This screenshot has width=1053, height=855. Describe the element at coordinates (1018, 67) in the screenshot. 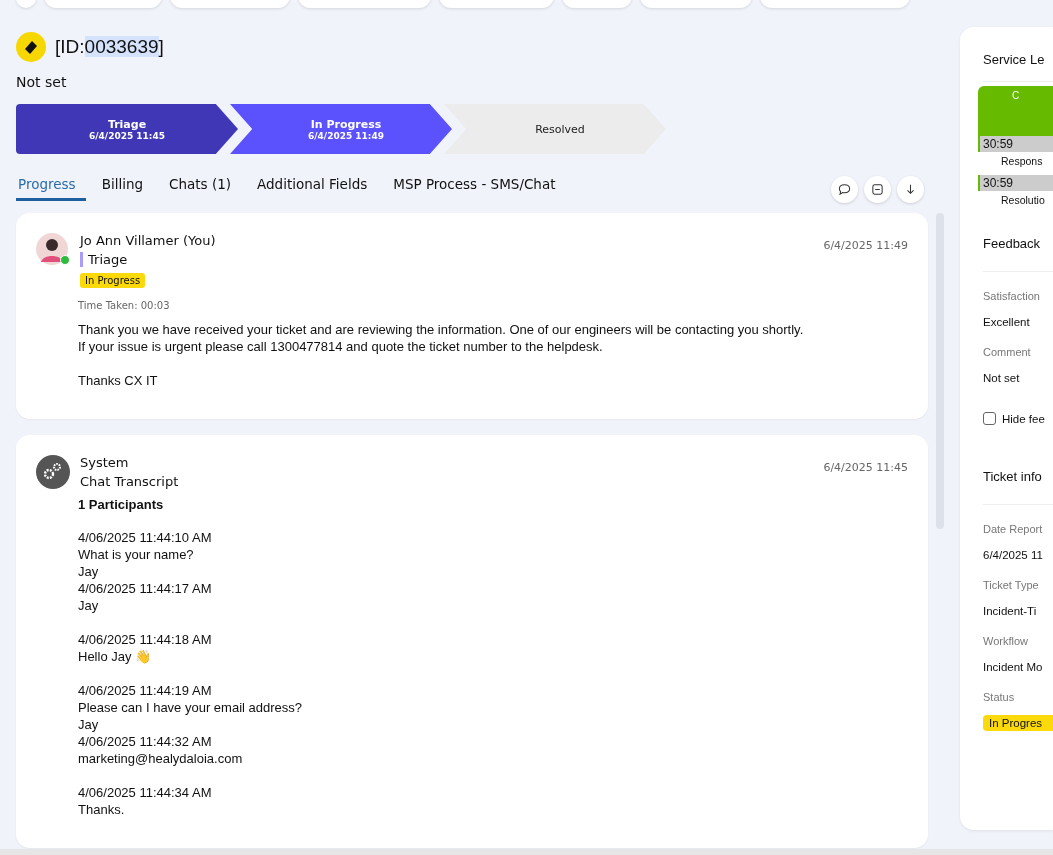

I see `section-title: Service Le` at that location.